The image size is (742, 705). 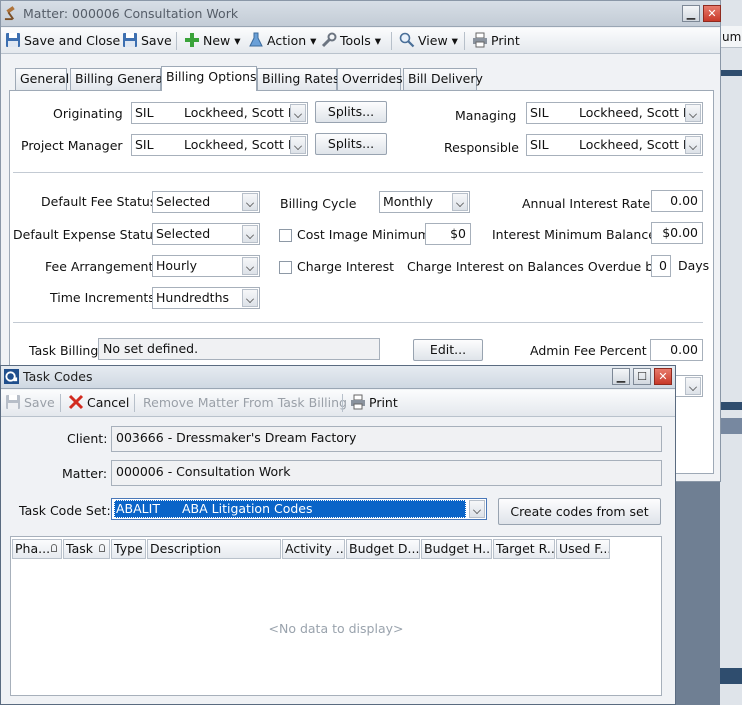 I want to click on cancel-button: Cancel, so click(x=98, y=403).